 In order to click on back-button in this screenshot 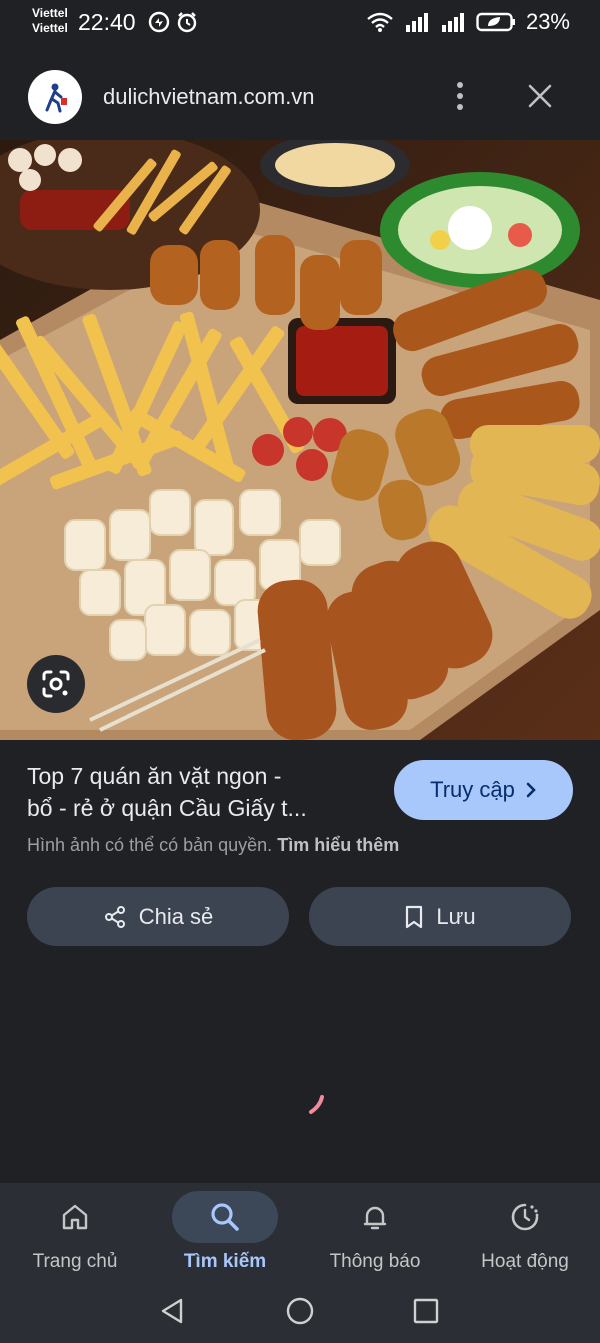, I will do `click(172, 1311)`.